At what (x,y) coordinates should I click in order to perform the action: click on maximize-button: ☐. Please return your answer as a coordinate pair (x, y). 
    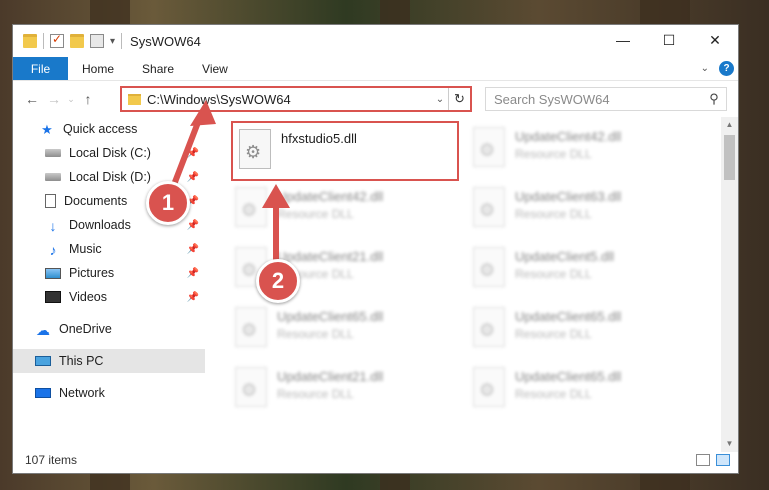
    Looking at the image, I should click on (669, 40).